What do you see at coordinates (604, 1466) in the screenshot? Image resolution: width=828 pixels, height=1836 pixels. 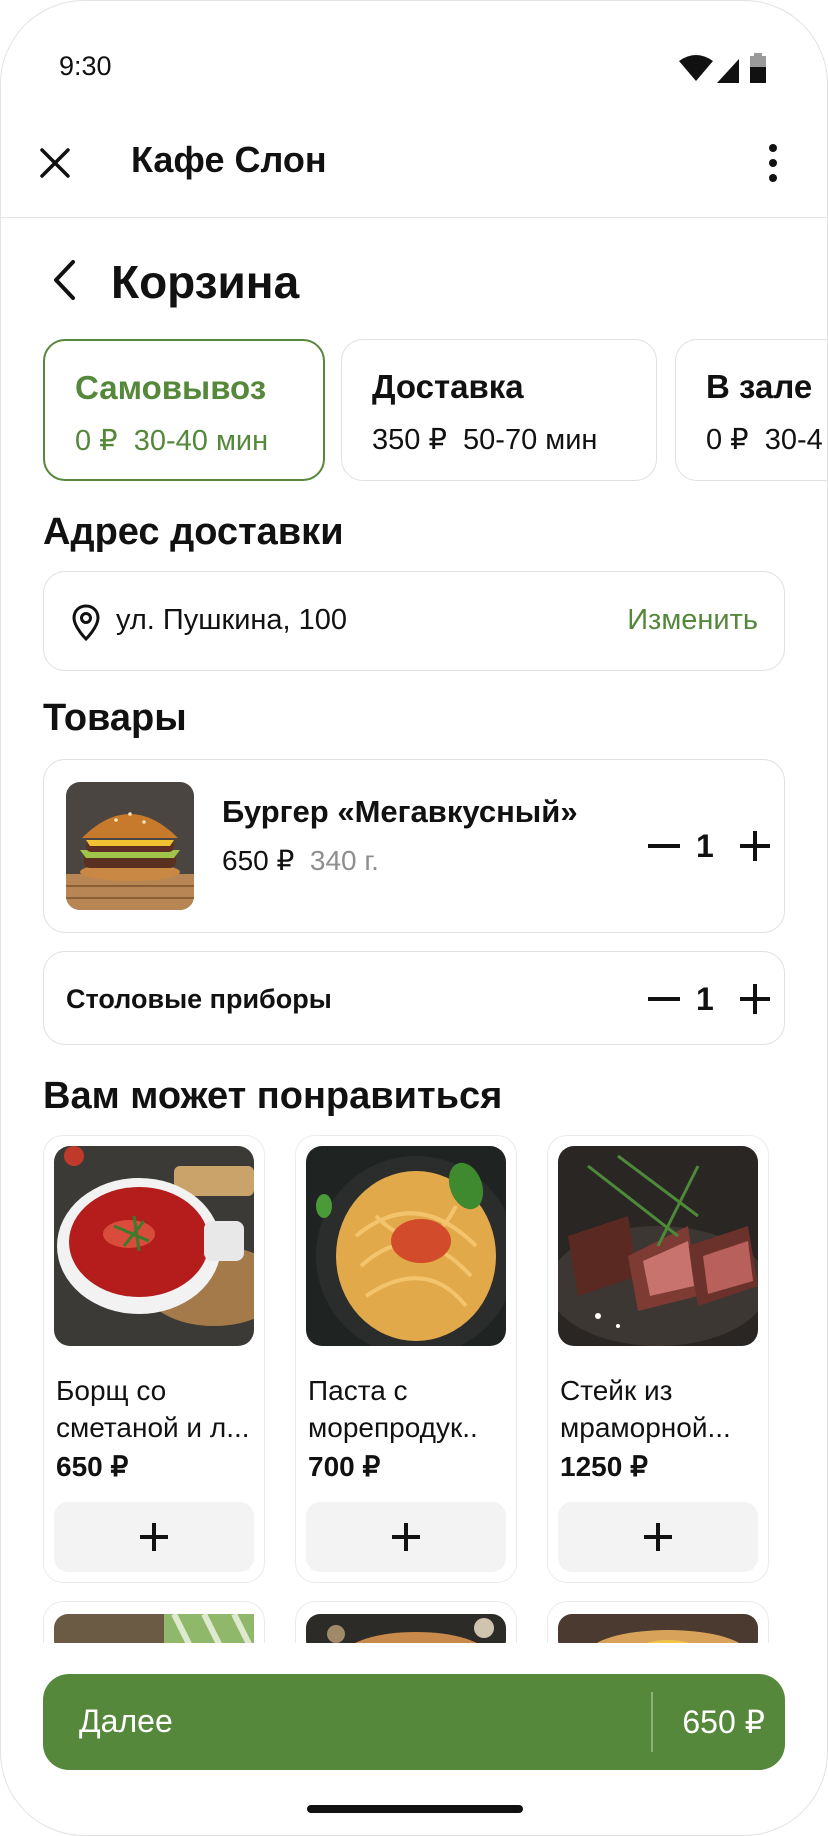 I see `recommendation-price: 1250 ₽` at bounding box center [604, 1466].